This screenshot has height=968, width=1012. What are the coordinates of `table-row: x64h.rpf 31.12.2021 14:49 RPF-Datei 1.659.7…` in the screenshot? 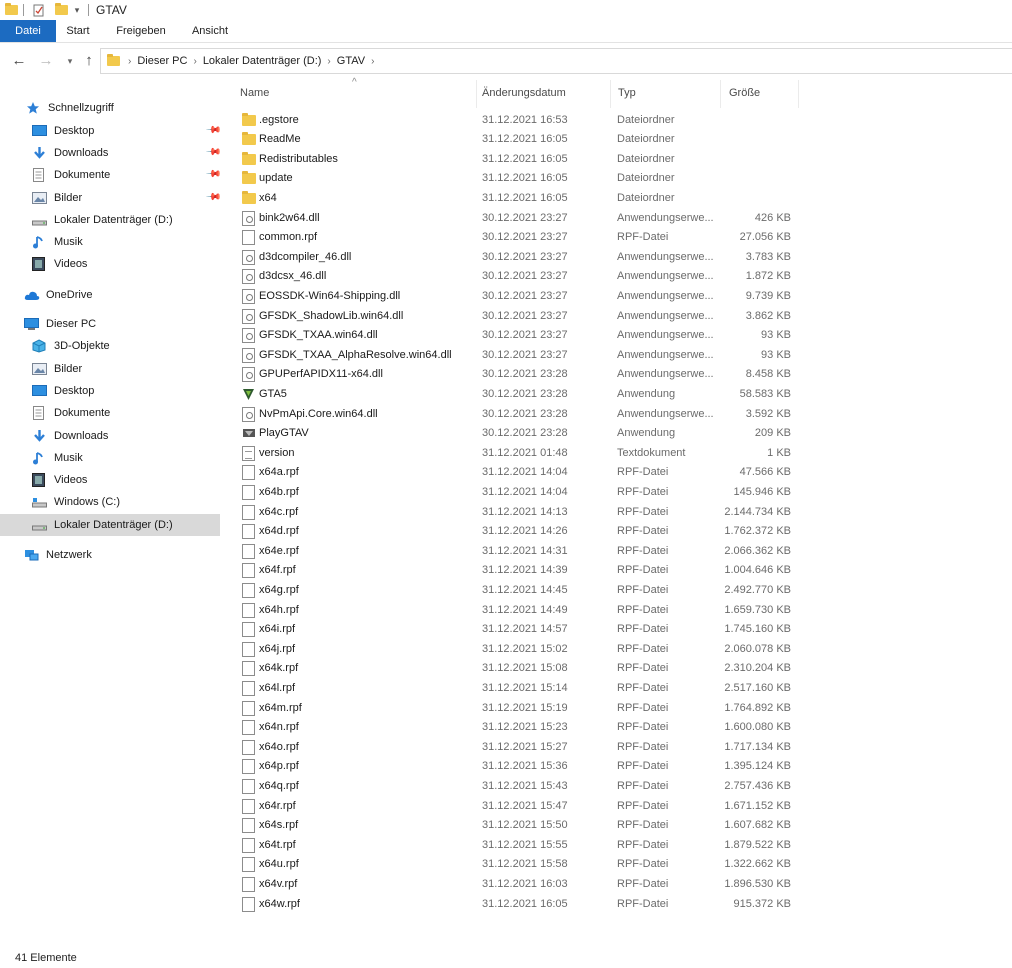 It's located at (514, 611).